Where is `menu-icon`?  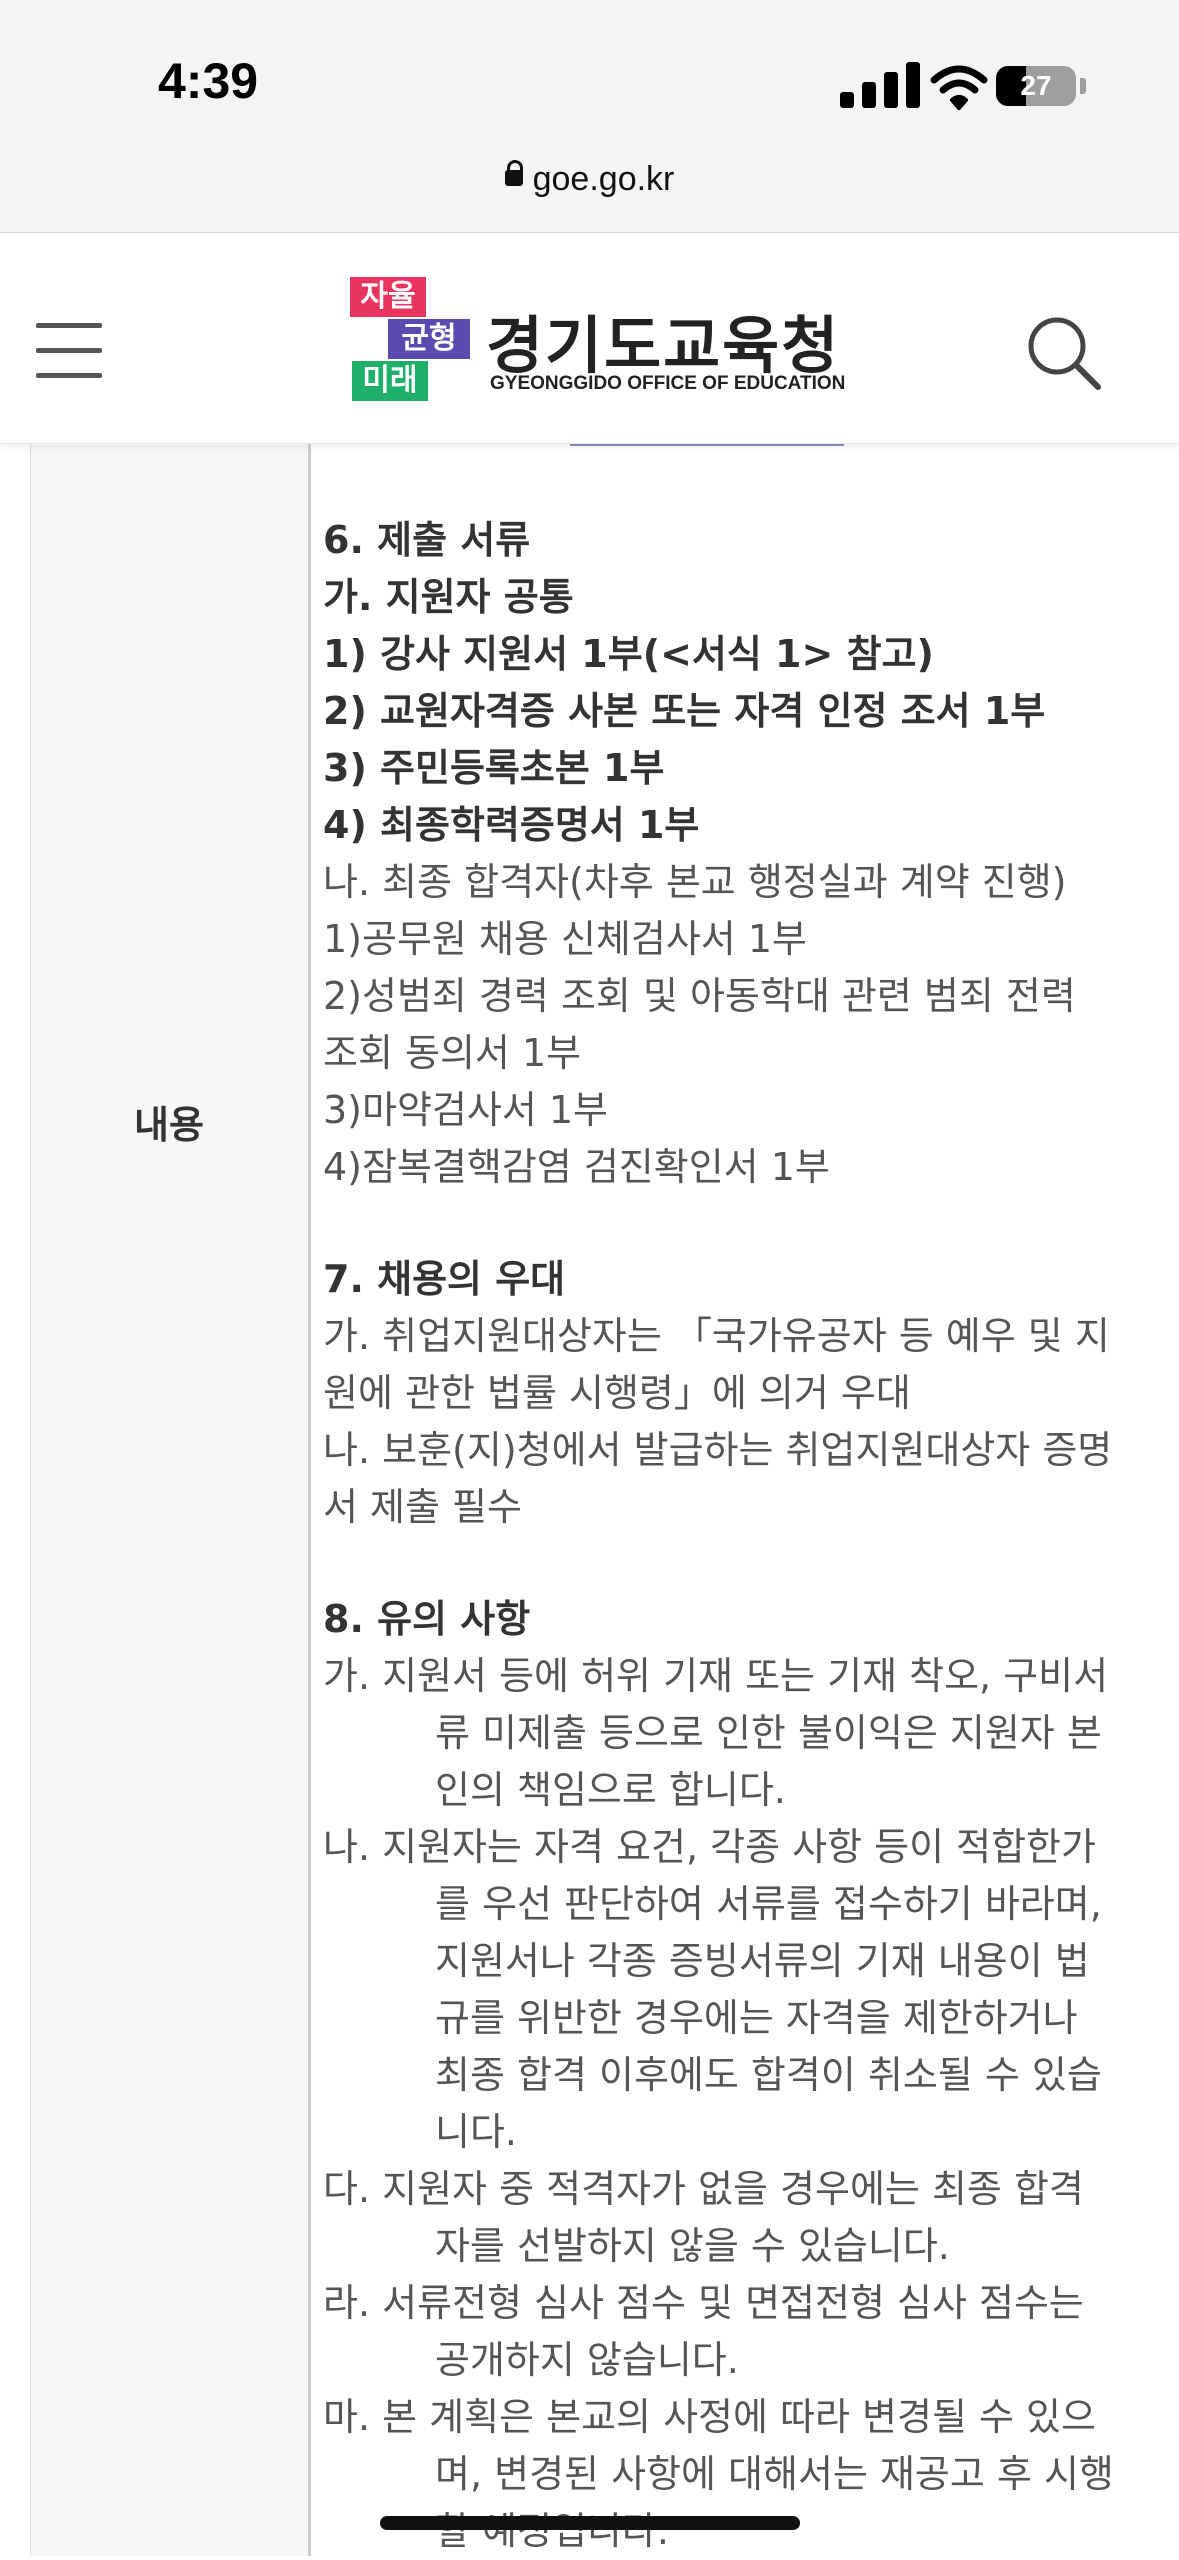
menu-icon is located at coordinates (69, 351).